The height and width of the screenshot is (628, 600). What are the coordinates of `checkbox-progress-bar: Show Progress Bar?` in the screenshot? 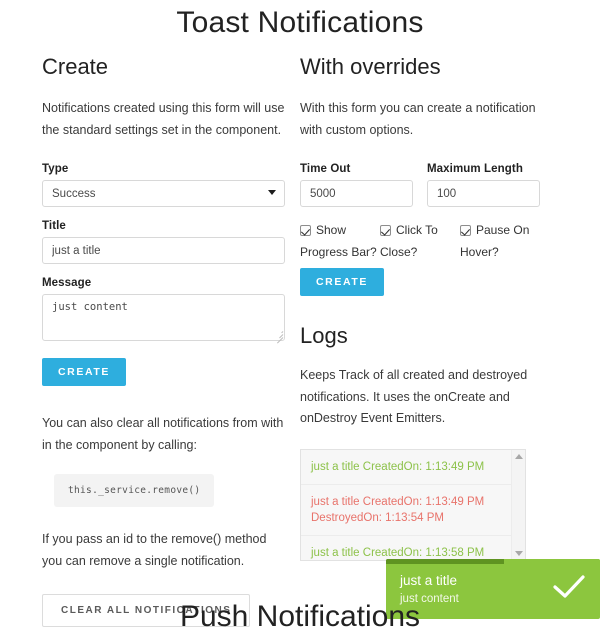 It's located at (340, 241).